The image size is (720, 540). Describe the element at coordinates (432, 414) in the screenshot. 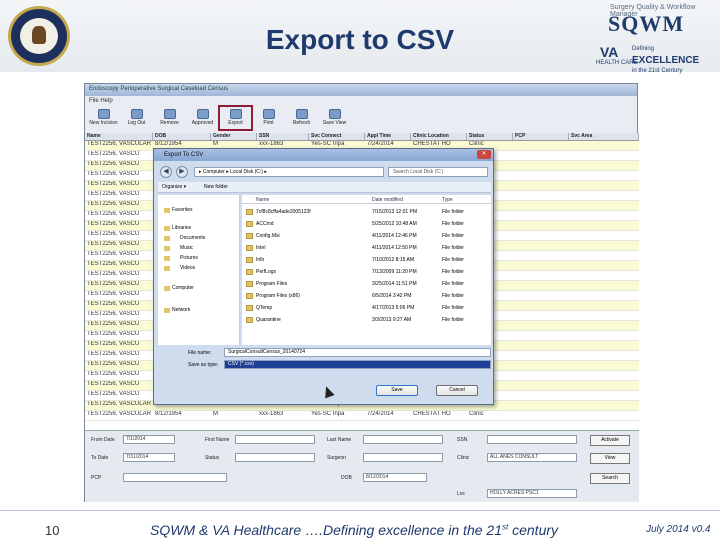

I see `table-cell: CHESTAT HO` at that location.